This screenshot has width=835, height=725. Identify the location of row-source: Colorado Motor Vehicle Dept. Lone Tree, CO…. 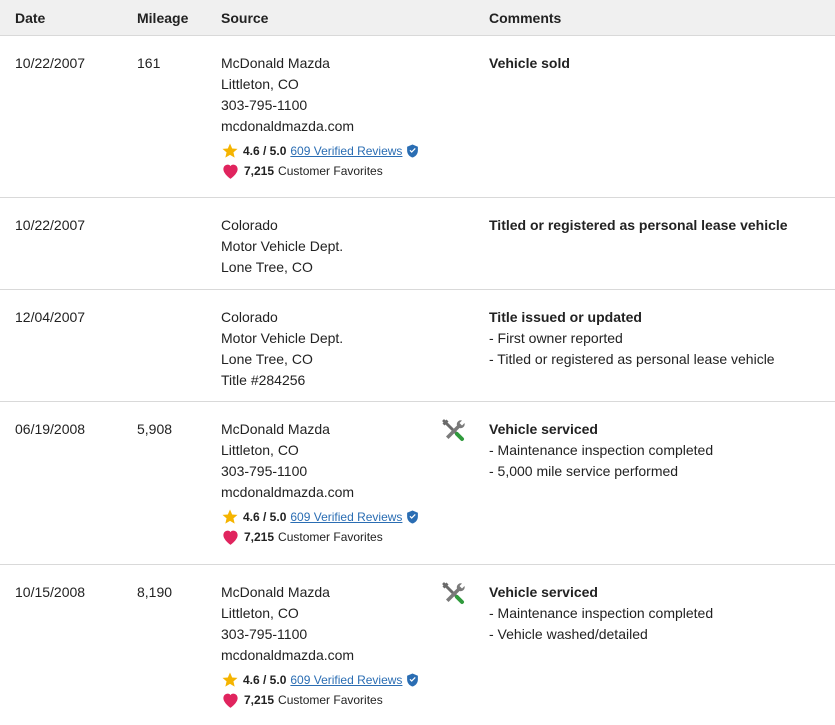
(282, 349).